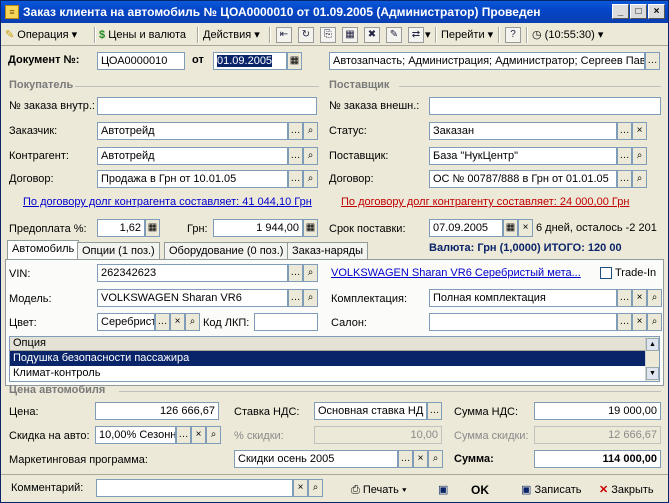 The height and width of the screenshot is (503, 669). I want to click on salon-clear-icon: ×, so click(639, 322).